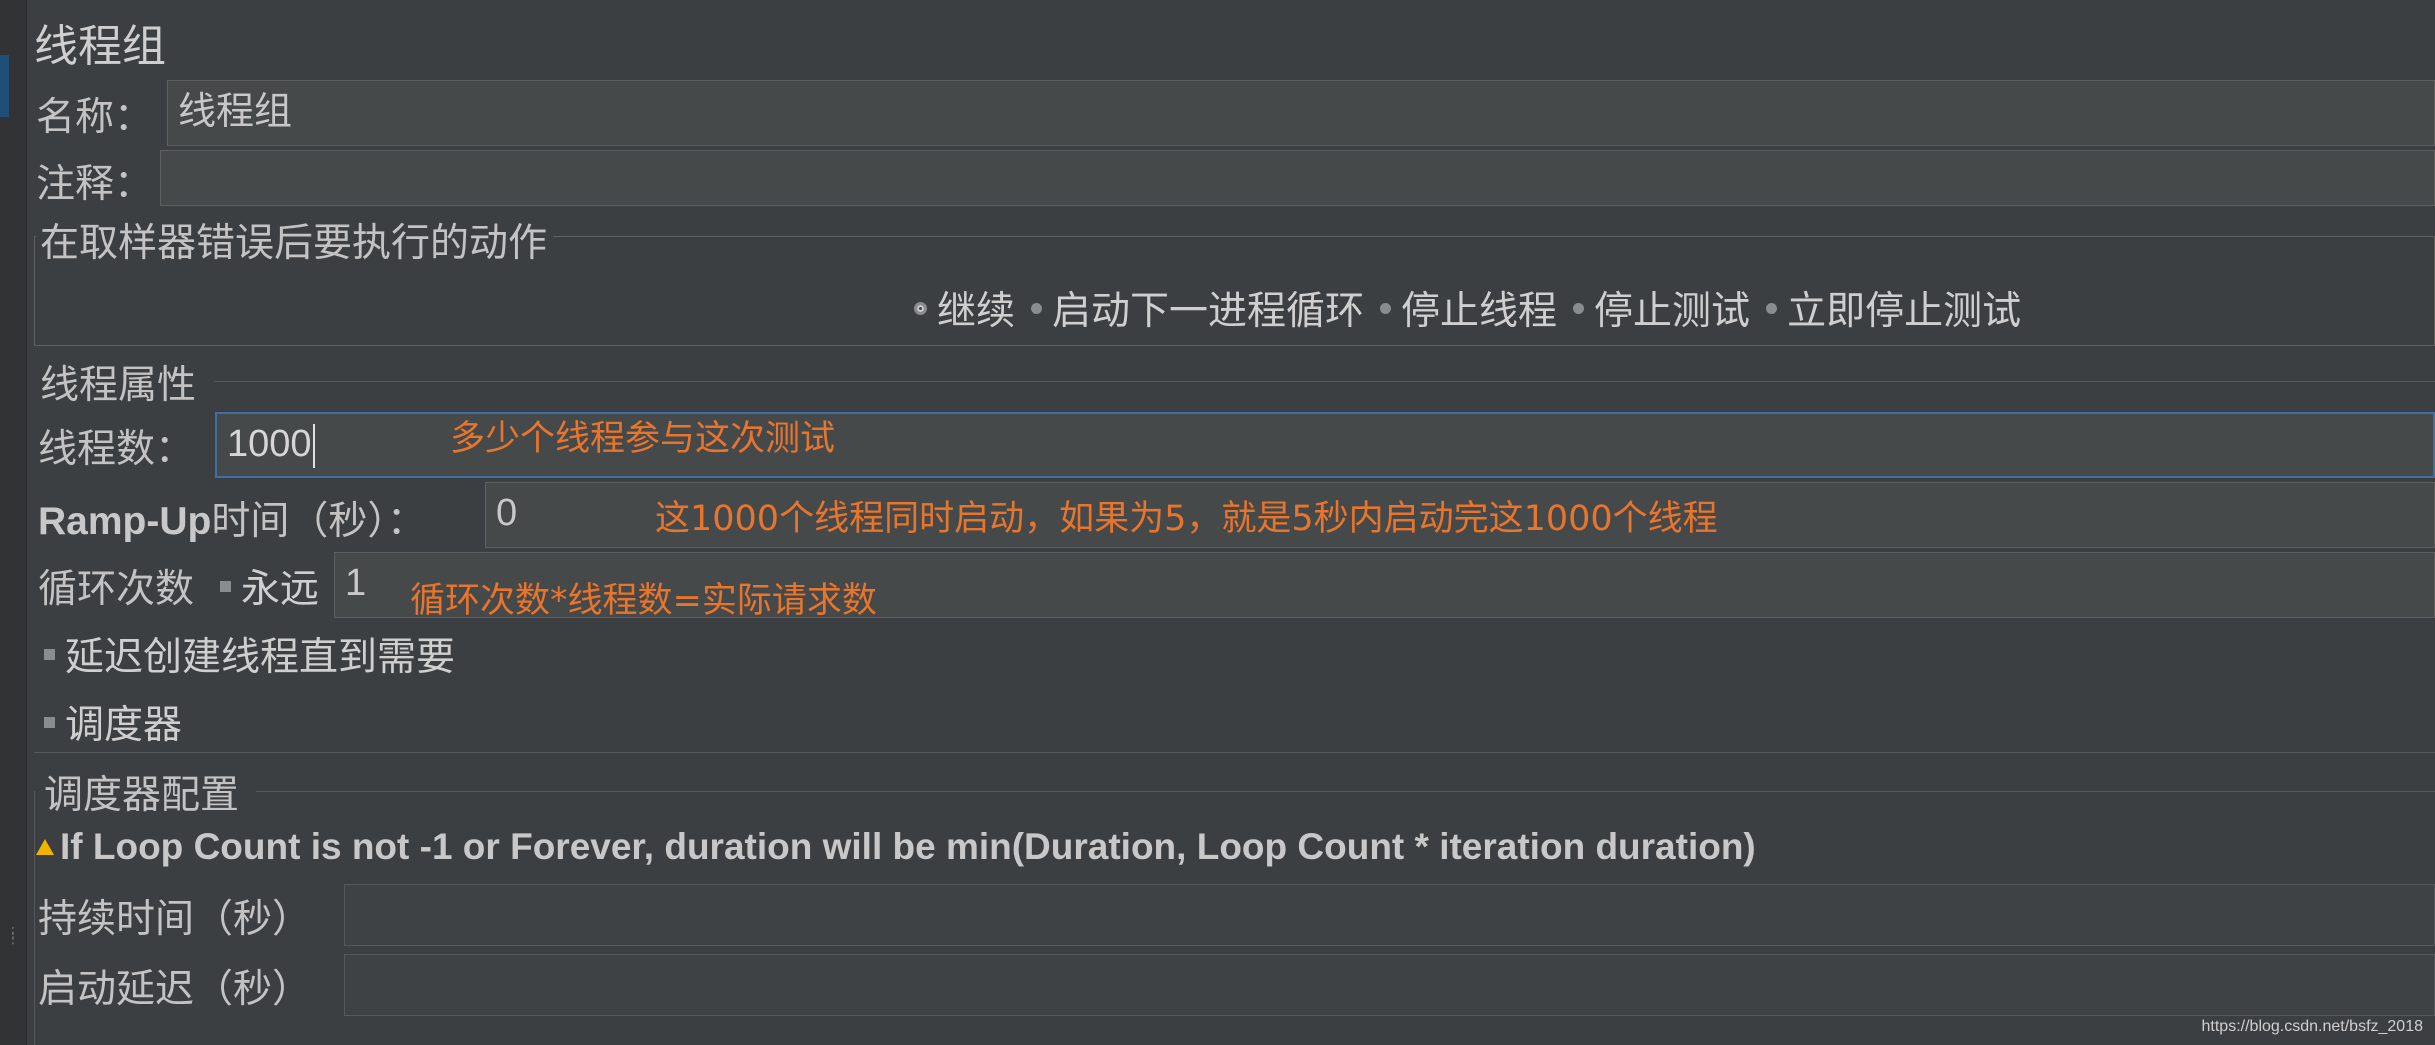 The width and height of the screenshot is (2435, 1045). I want to click on comment-input, so click(1297, 178).